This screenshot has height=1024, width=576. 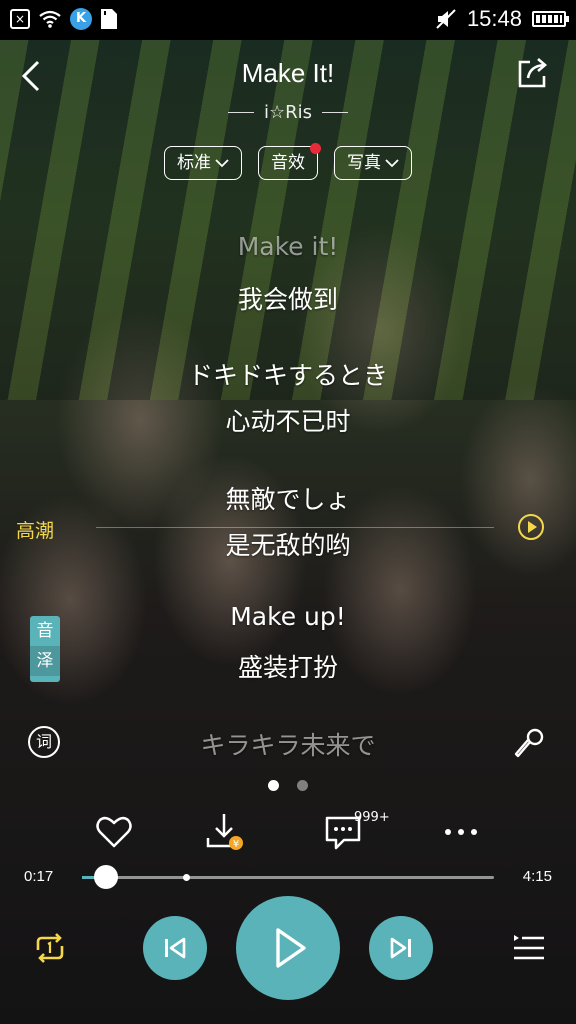 I want to click on quality-label: 标准, so click(x=194, y=162).